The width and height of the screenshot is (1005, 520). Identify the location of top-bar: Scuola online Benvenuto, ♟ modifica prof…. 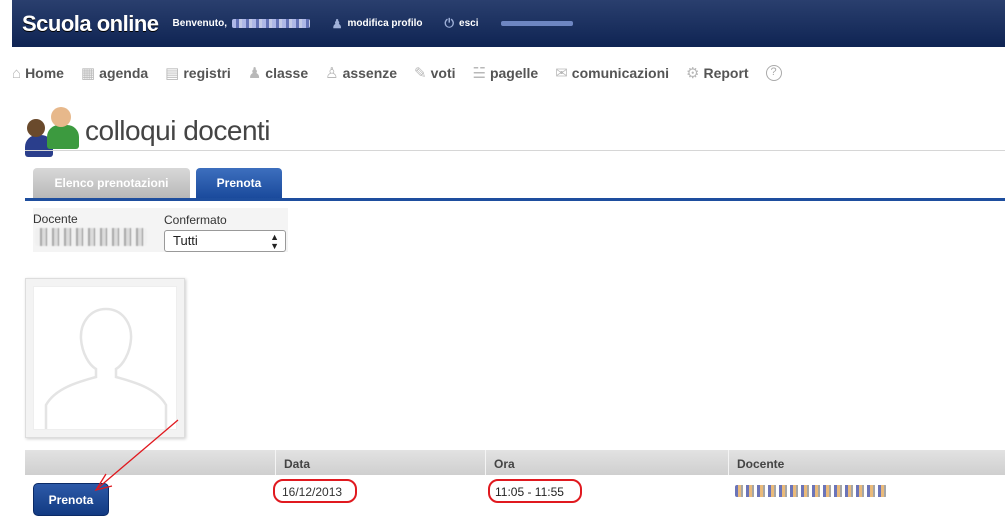
(508, 23).